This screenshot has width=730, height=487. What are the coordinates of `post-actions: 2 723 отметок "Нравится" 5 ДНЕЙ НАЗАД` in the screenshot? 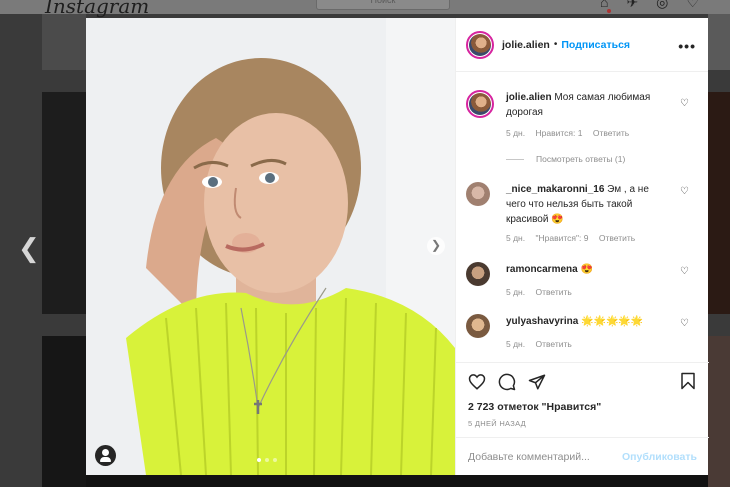 It's located at (582, 398).